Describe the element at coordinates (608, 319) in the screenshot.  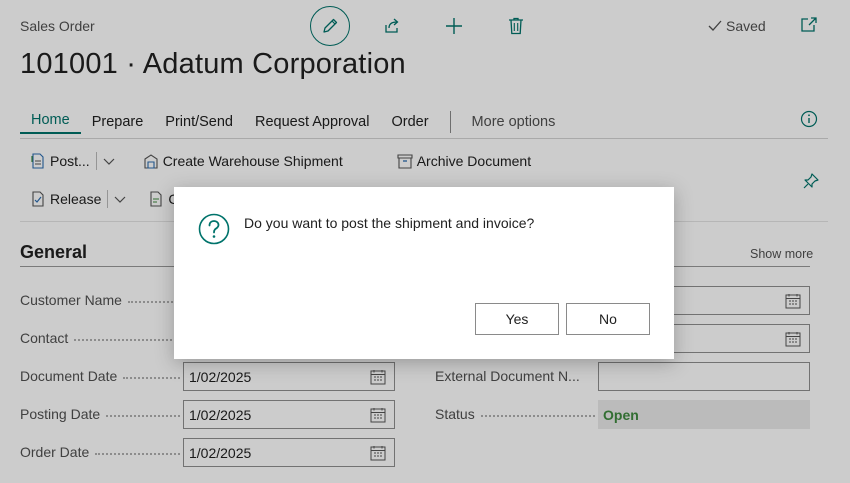
I see `no-button: No` at that location.